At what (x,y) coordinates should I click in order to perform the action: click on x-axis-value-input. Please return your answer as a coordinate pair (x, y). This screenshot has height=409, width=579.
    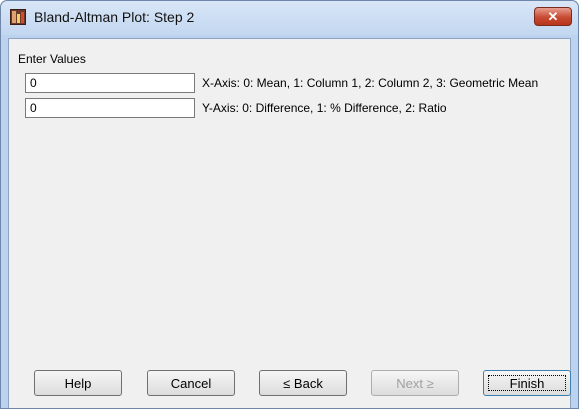
    Looking at the image, I should click on (110, 83).